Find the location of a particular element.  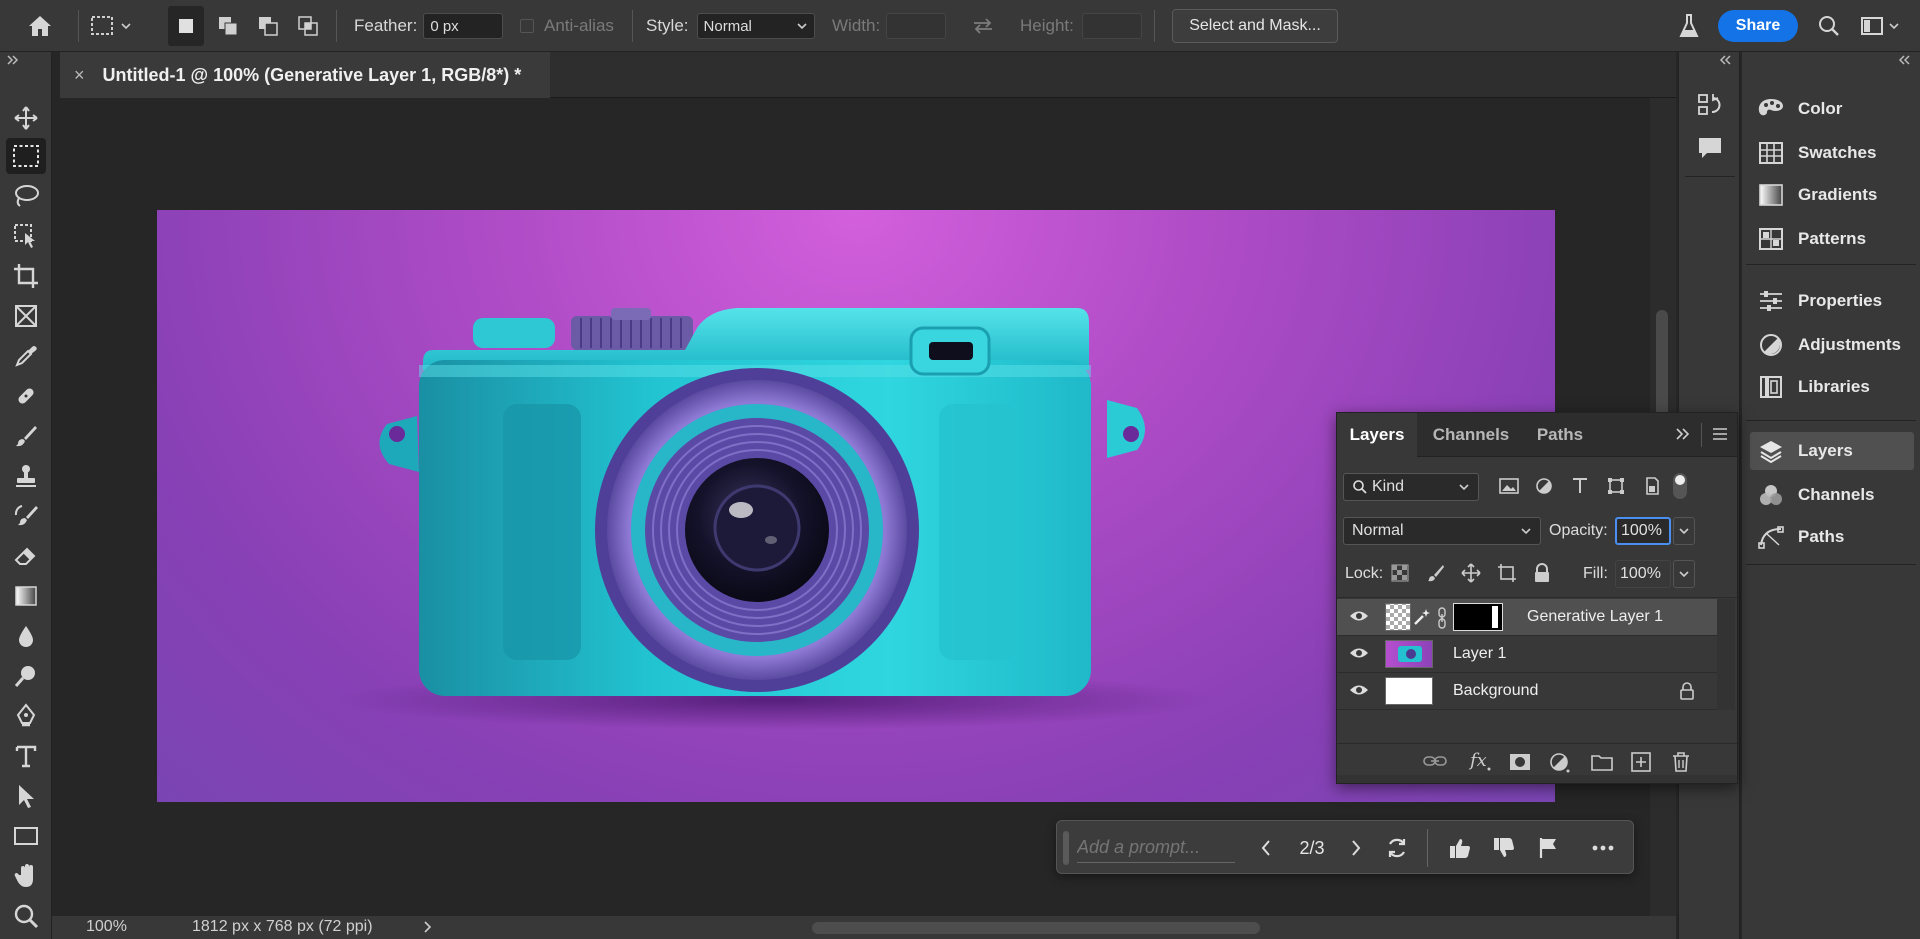

filter-type-button is located at coordinates (1580, 486).